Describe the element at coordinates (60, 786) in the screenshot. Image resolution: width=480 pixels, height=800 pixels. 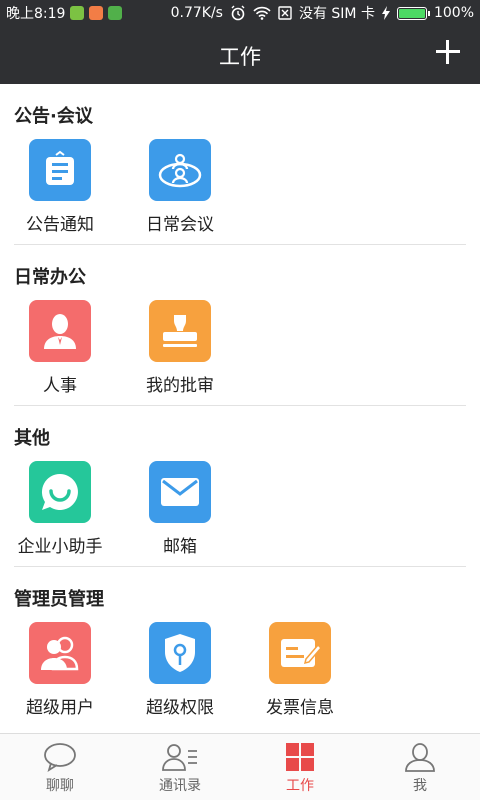
I see `tab-label: 聊聊` at that location.